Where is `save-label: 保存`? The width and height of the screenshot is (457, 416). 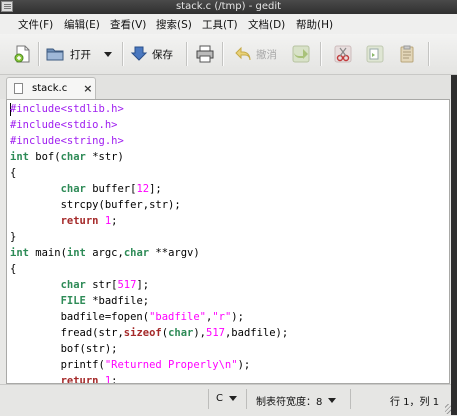 save-label: 保存 is located at coordinates (162, 54).